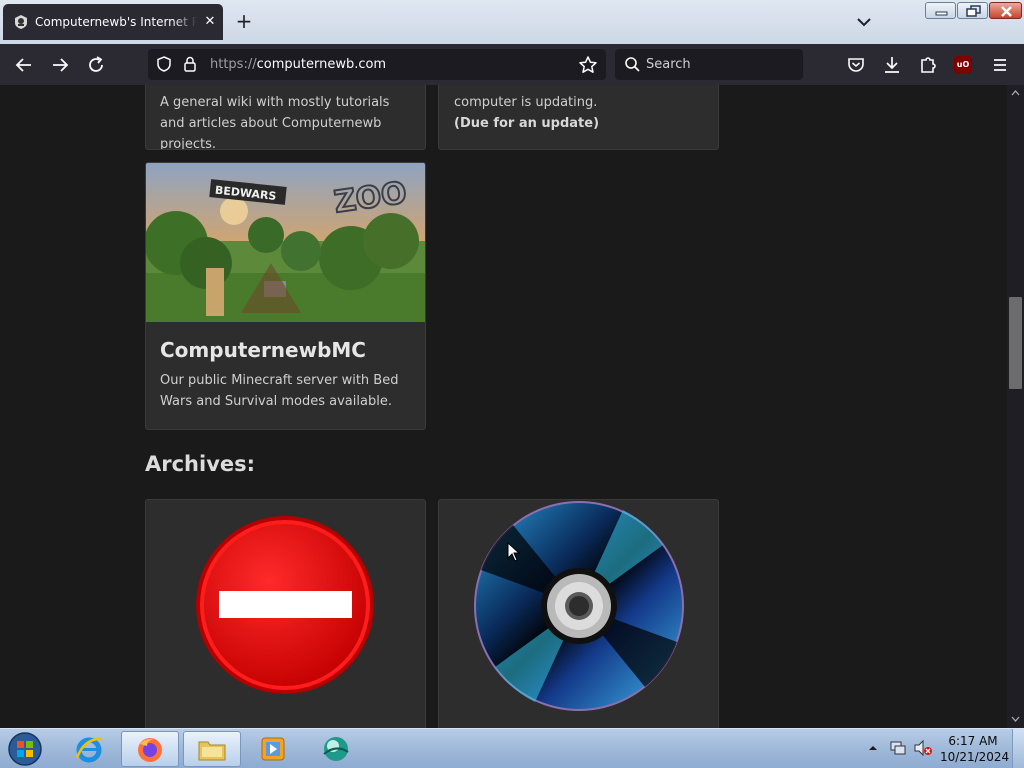  Describe the element at coordinates (527, 123) in the screenshot. I see `vm-card-update-note: (Due for an update)` at that location.